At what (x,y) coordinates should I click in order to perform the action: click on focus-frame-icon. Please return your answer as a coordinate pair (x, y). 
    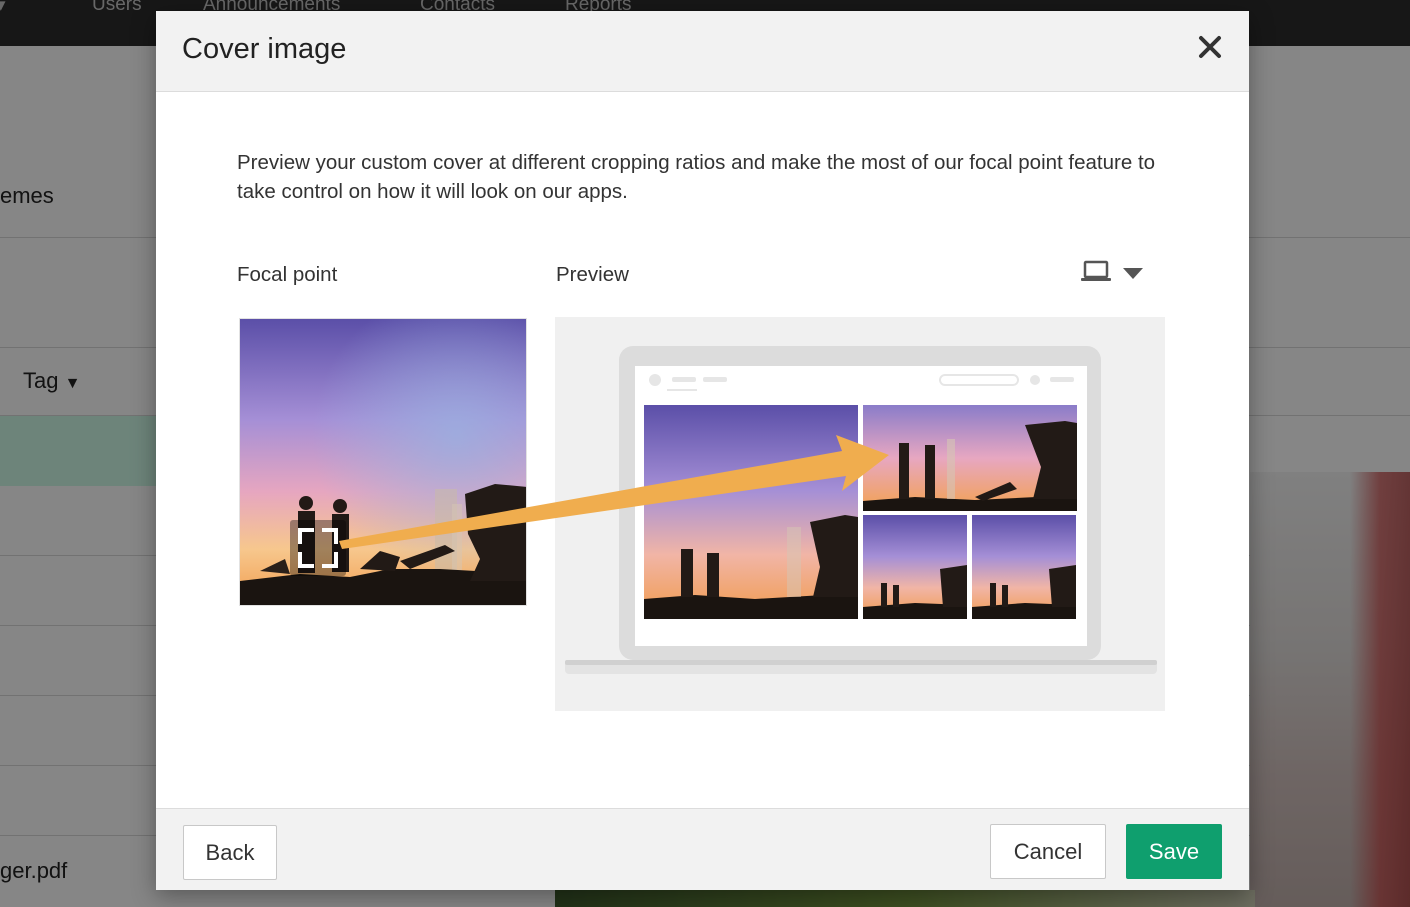
    Looking at the image, I should click on (318, 548).